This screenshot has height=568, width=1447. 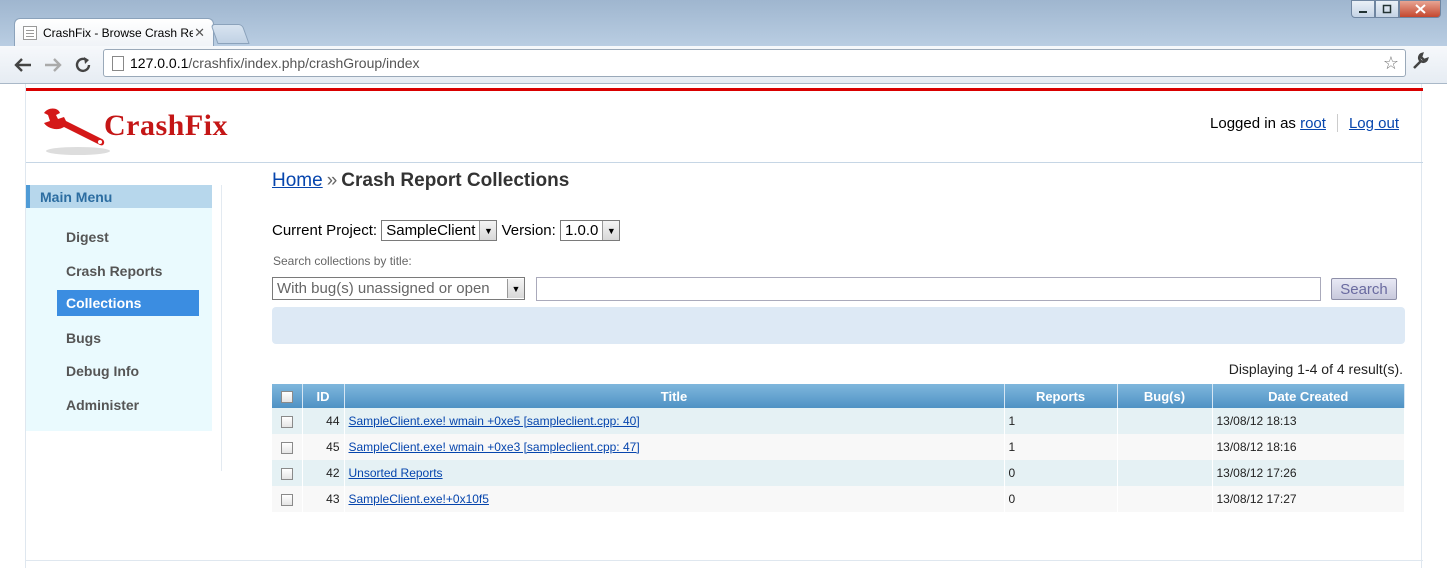 What do you see at coordinates (128, 338) in the screenshot?
I see `sidebar-item-bugs: Bugs` at bounding box center [128, 338].